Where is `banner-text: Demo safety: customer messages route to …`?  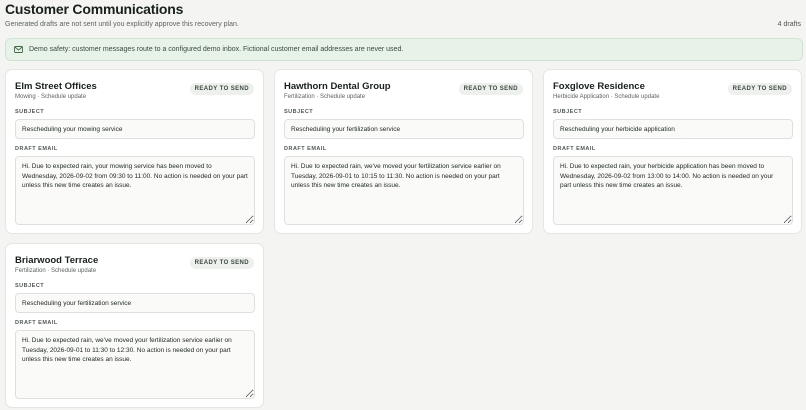
banner-text: Demo safety: customer messages route to … is located at coordinates (216, 49).